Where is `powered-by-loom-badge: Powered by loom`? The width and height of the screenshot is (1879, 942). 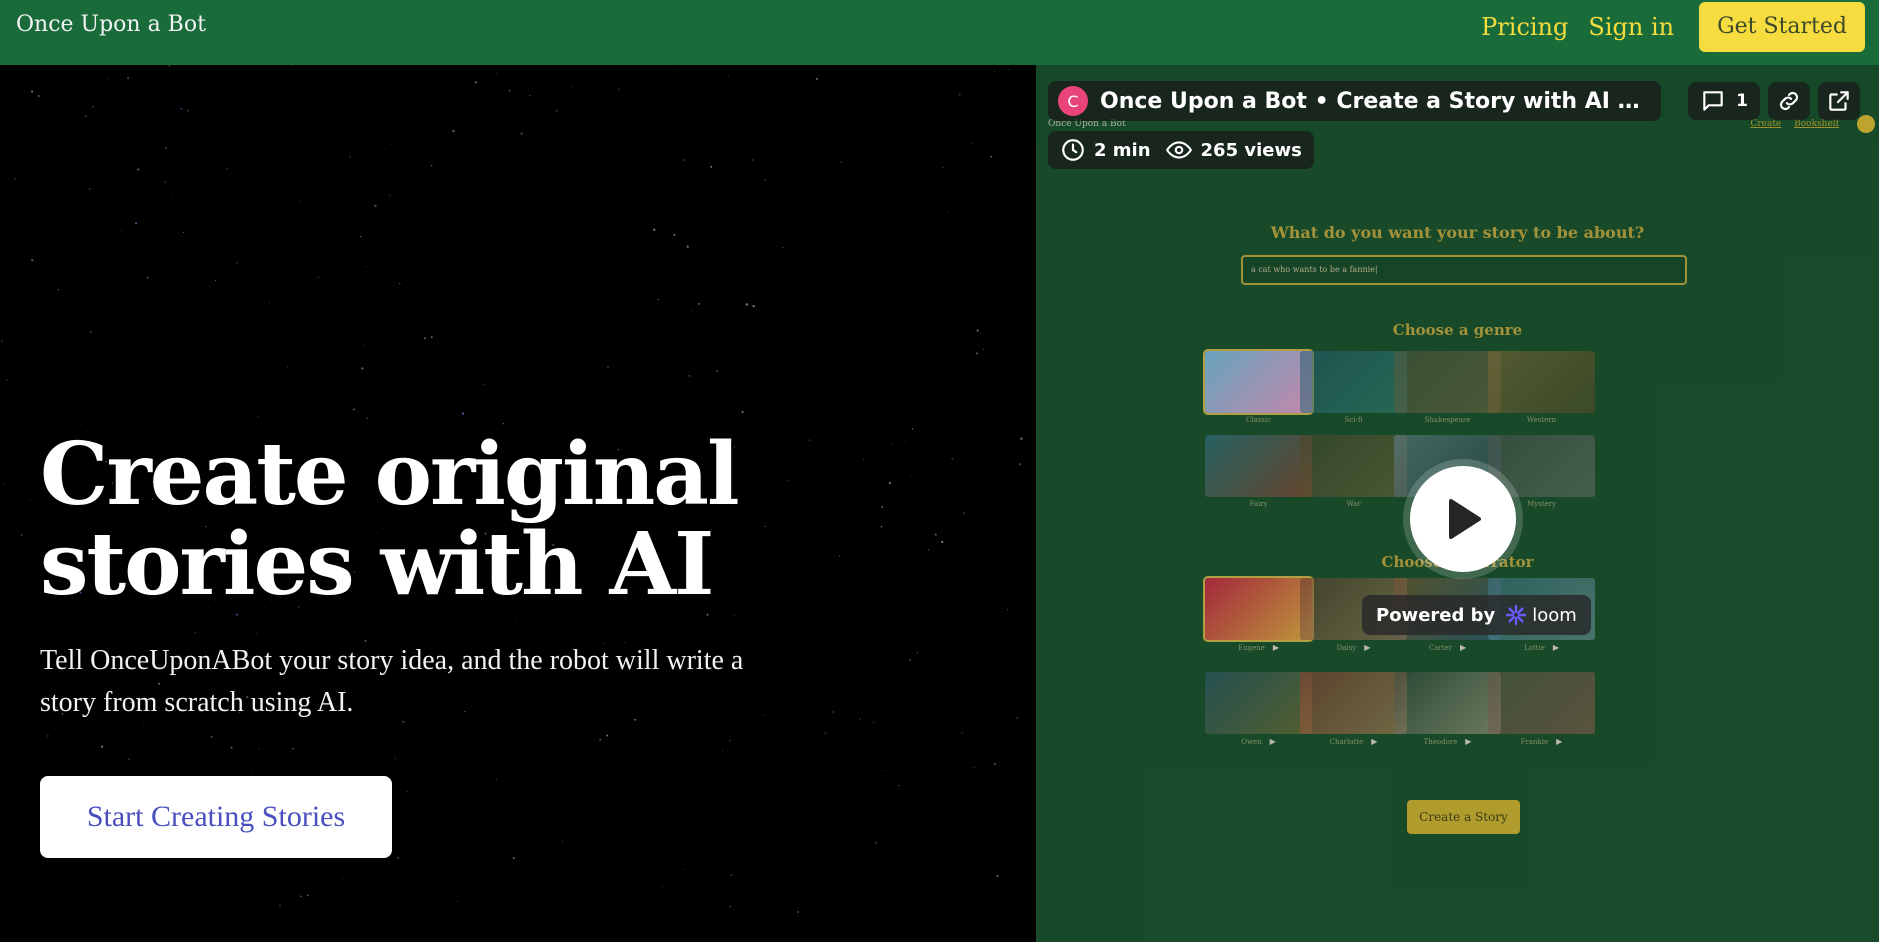 powered-by-loom-badge: Powered by loom is located at coordinates (1476, 615).